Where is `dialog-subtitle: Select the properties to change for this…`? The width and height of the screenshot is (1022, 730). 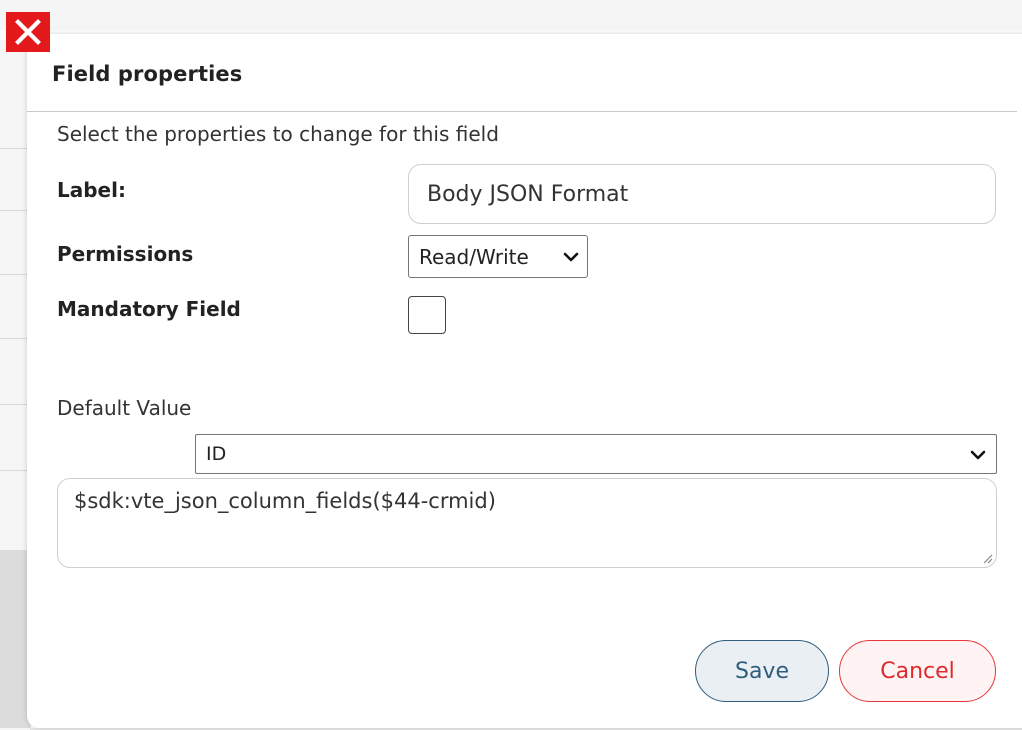
dialog-subtitle: Select the properties to change for this… is located at coordinates (278, 134).